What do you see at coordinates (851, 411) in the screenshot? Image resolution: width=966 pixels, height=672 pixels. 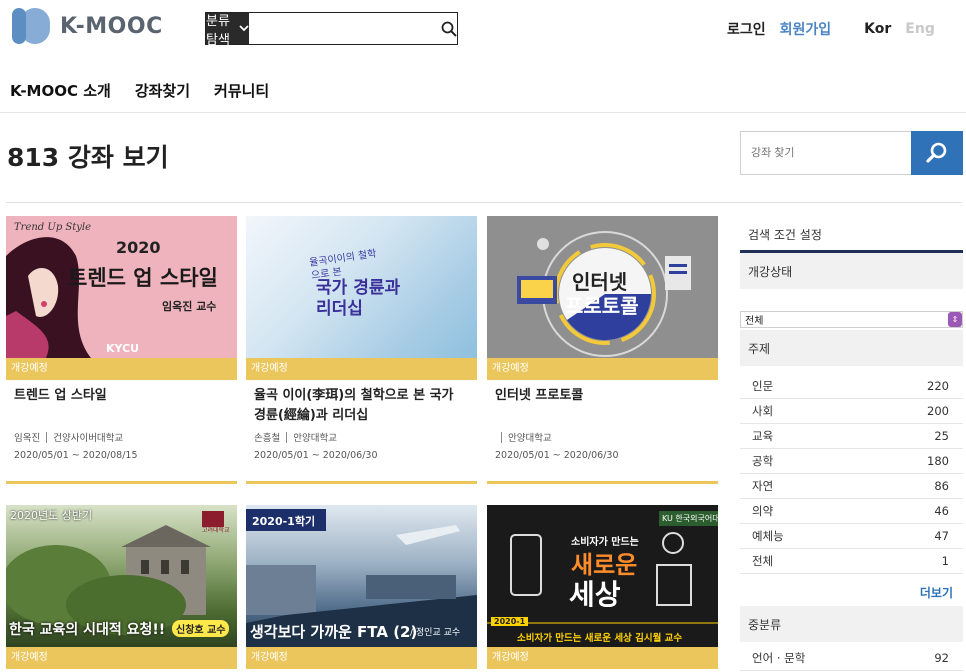 I see `list-item: 사회 200` at bounding box center [851, 411].